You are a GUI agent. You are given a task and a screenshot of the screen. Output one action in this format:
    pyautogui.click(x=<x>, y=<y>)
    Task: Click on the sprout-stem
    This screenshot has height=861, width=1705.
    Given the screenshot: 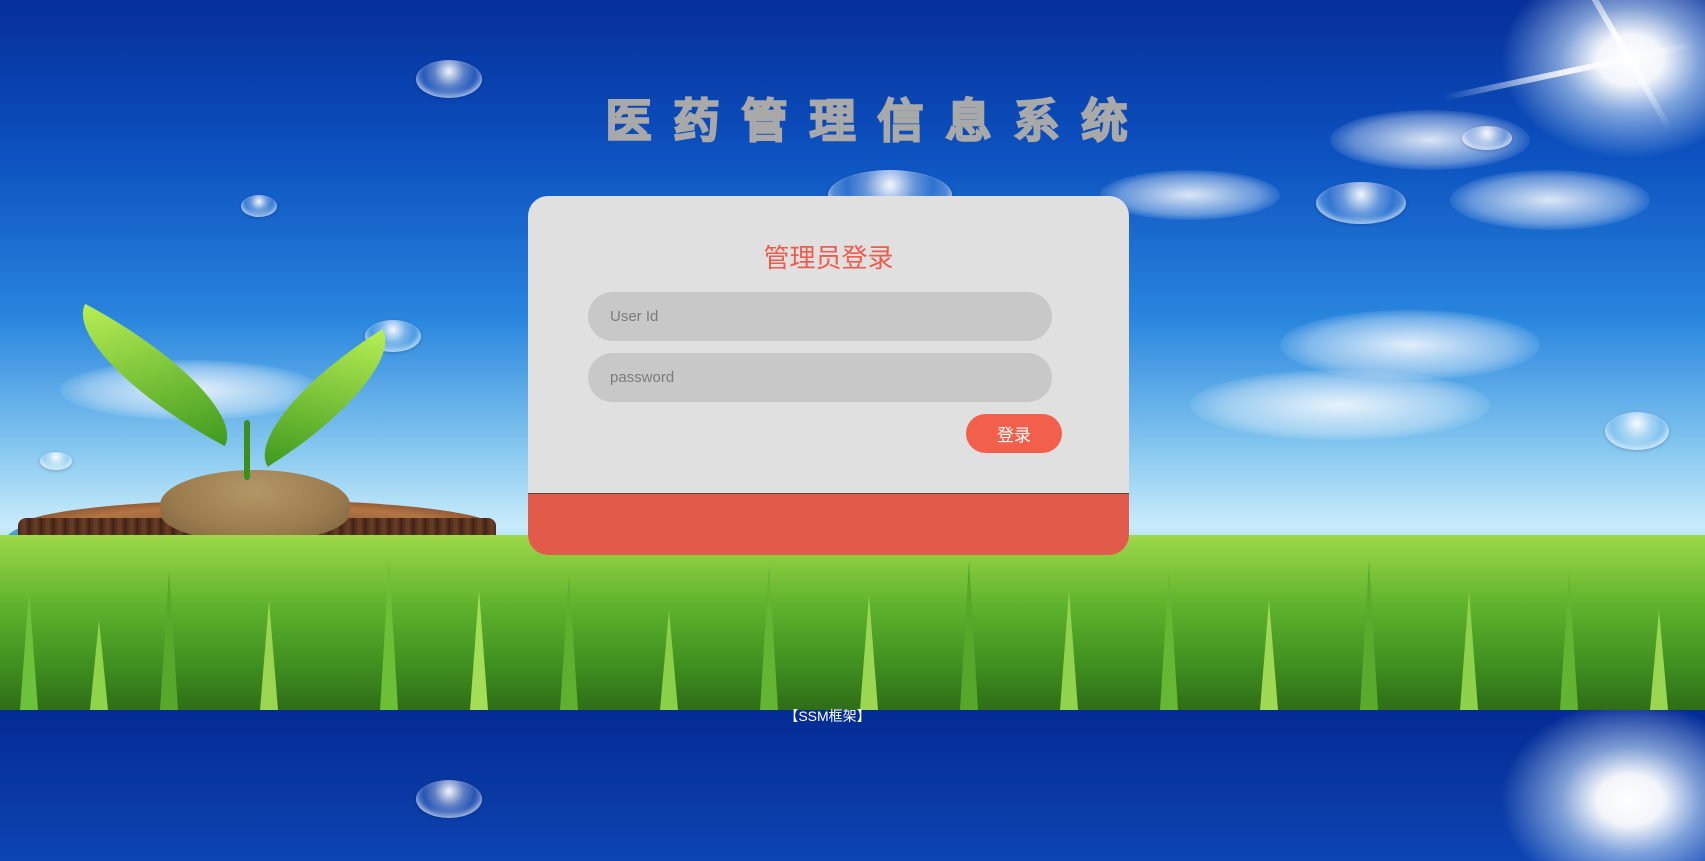 What is the action you would take?
    pyautogui.click(x=247, y=450)
    